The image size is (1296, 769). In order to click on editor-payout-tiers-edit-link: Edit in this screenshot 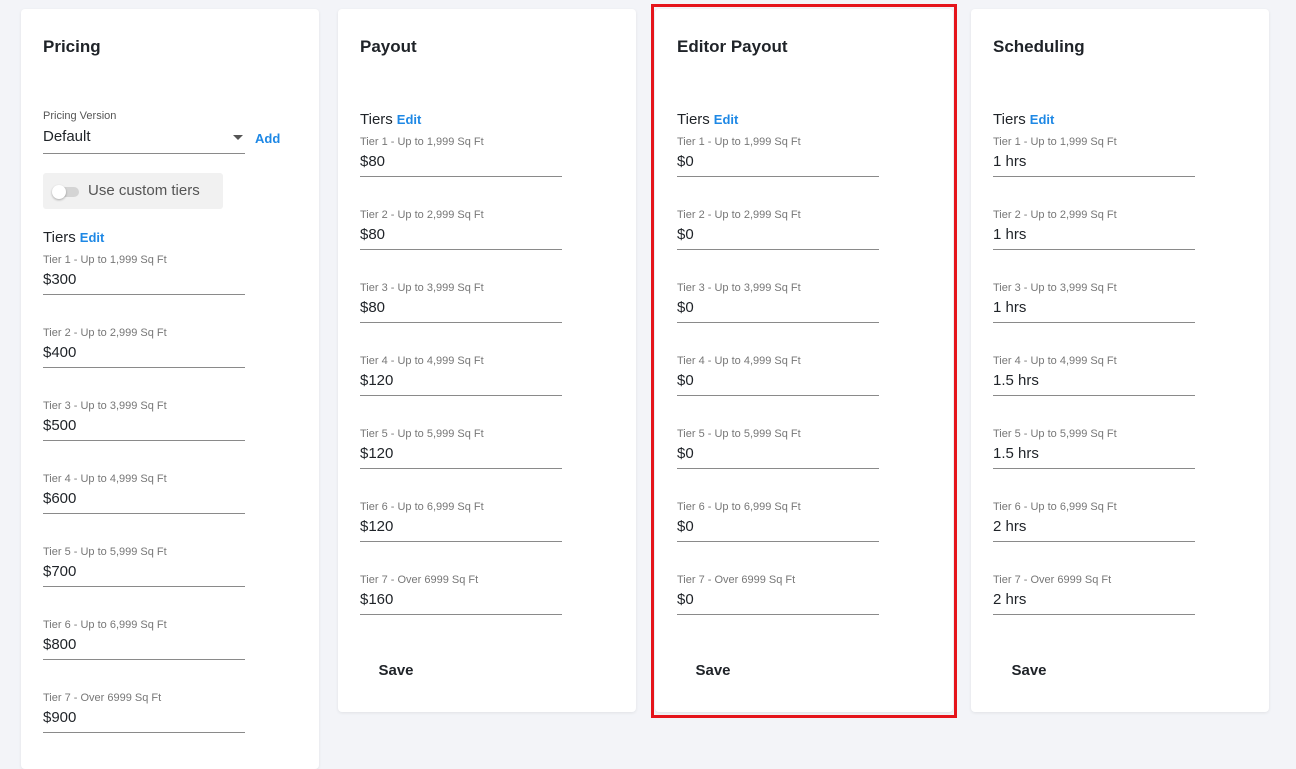, I will do `click(726, 119)`.